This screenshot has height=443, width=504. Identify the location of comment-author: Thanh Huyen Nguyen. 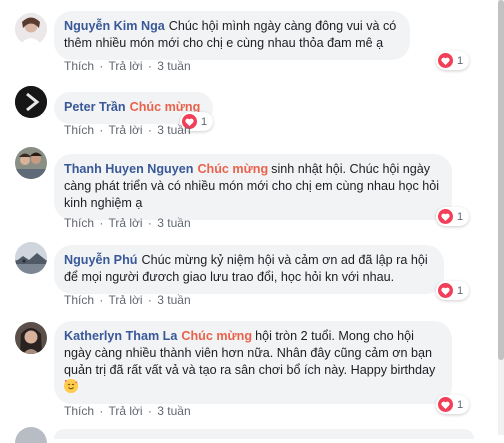
(128, 169).